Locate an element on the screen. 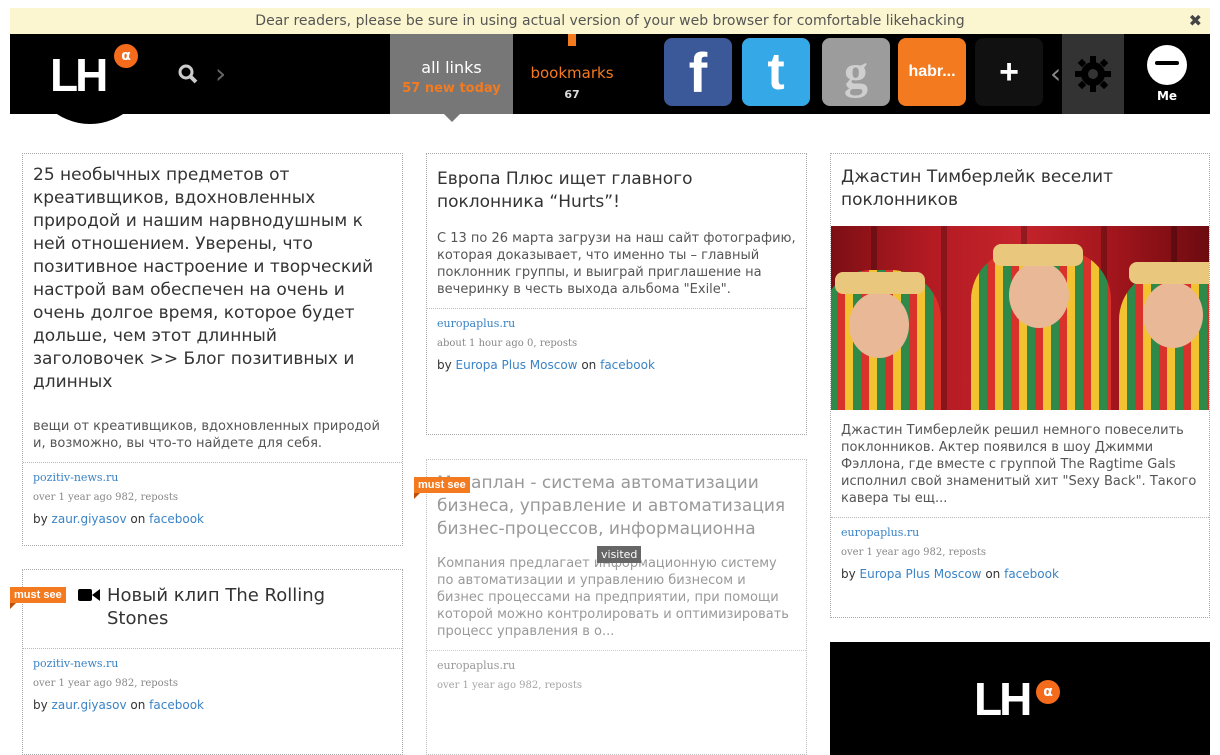 This screenshot has height=755, width=1220. performer-left-head is located at coordinates (879, 325).